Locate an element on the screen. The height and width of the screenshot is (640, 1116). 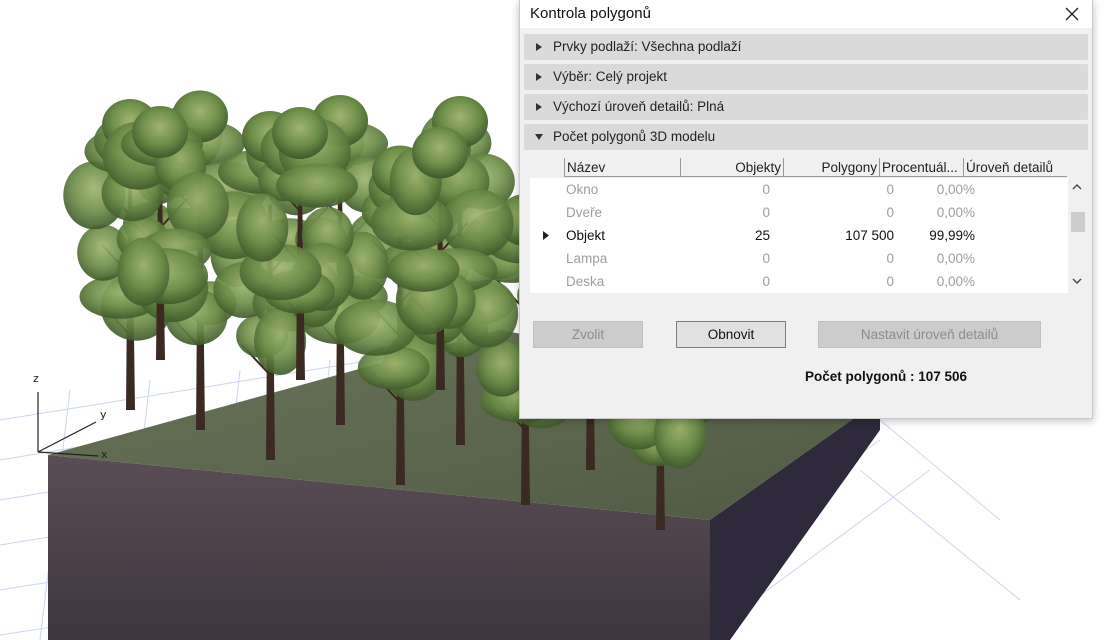
section-polygon-count: Počet polygonů 3D modelu is located at coordinates (806, 137).